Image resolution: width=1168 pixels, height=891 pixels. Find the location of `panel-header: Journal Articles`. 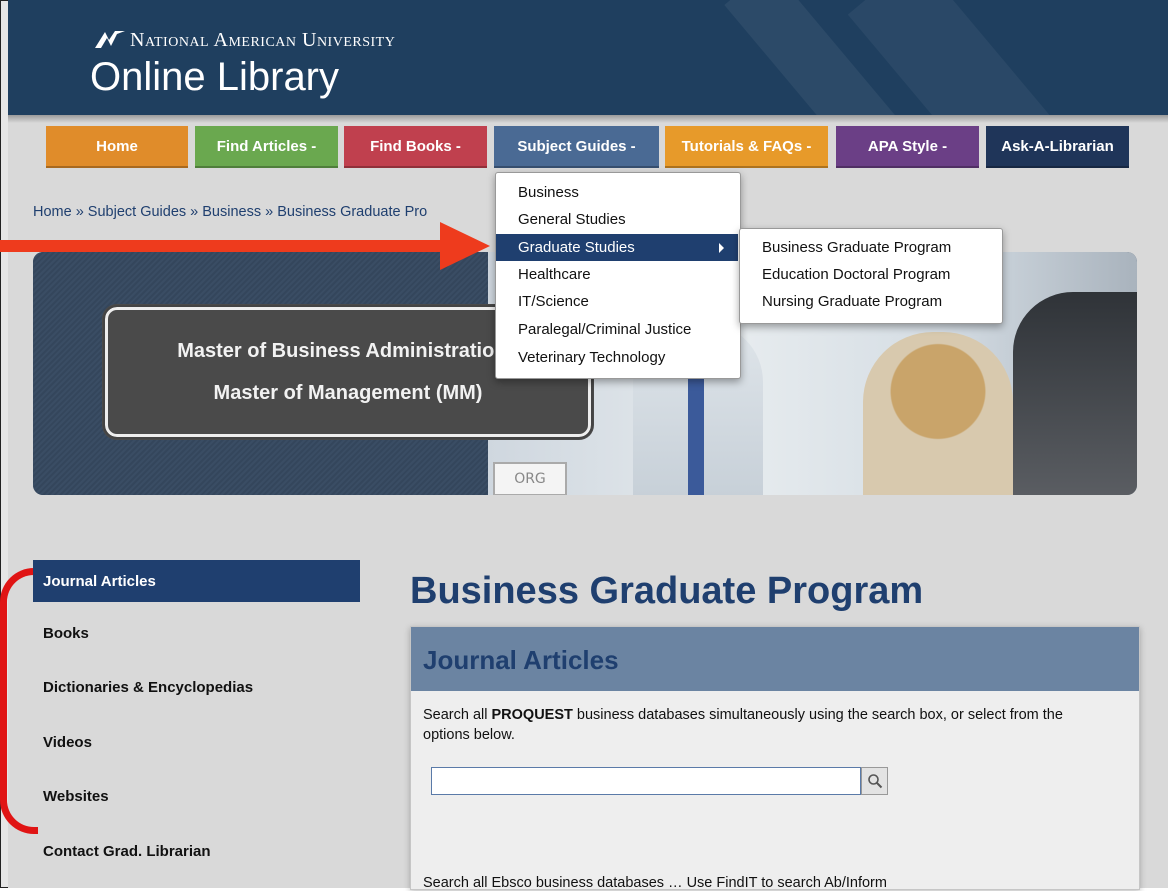

panel-header: Journal Articles is located at coordinates (775, 659).